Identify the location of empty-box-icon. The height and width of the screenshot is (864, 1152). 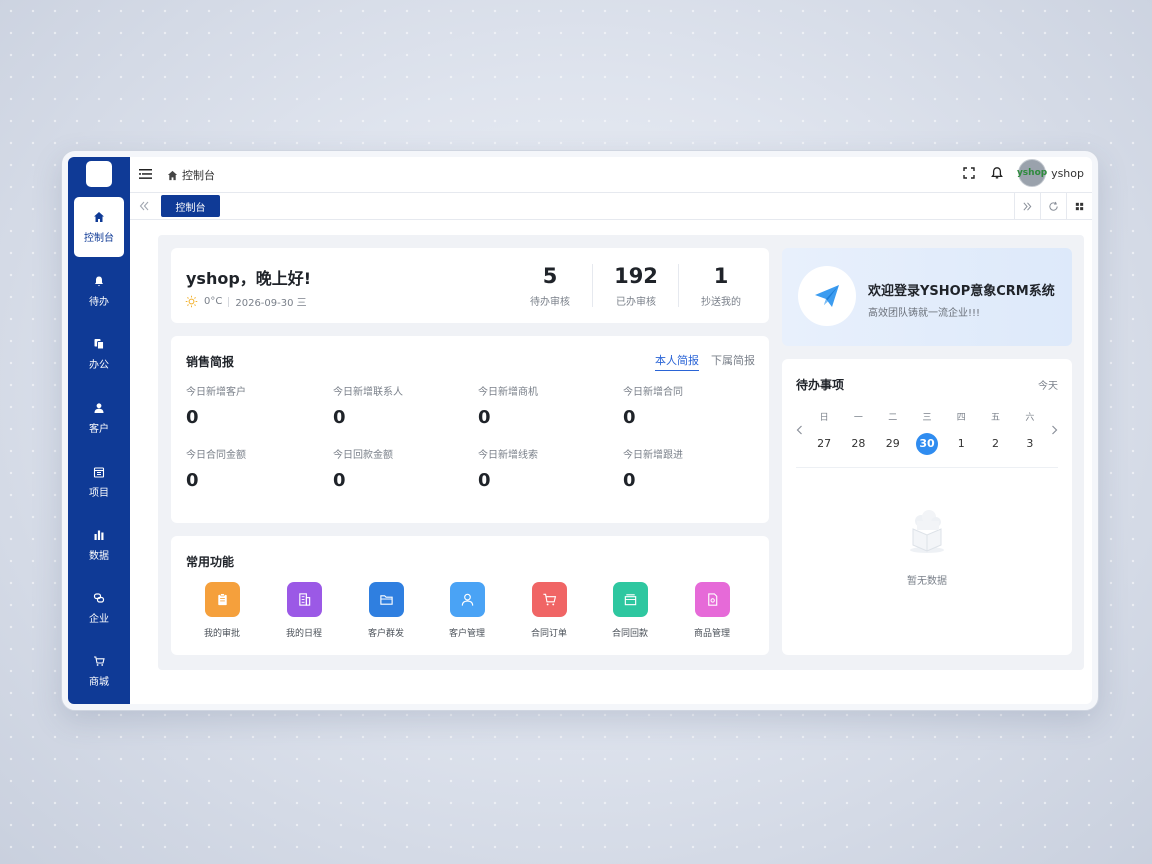
(927, 531).